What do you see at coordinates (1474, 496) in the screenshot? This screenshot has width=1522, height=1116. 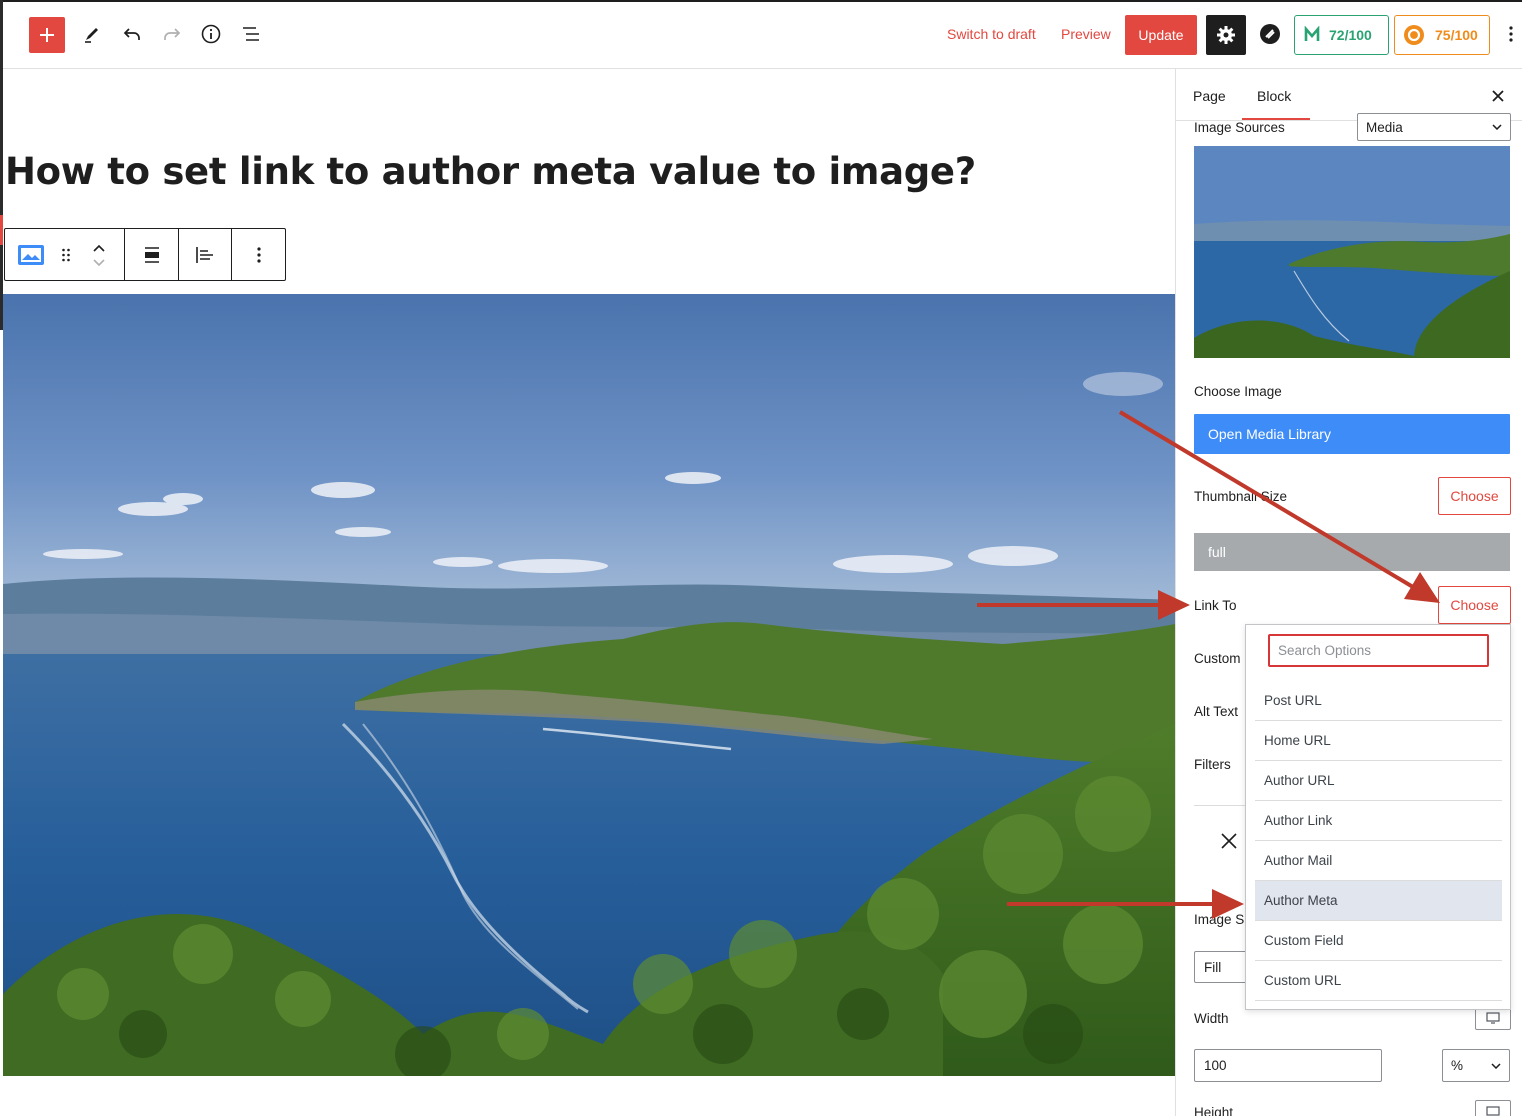 I see `thumbnail-choose-button: Choose` at bounding box center [1474, 496].